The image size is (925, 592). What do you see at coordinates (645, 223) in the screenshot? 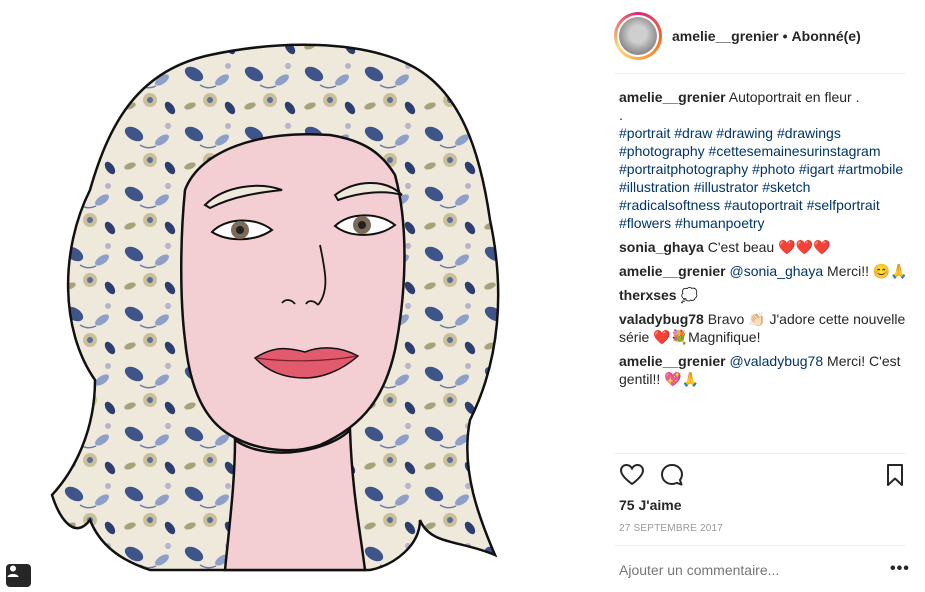
I see `hashtag-link: #flowers` at bounding box center [645, 223].